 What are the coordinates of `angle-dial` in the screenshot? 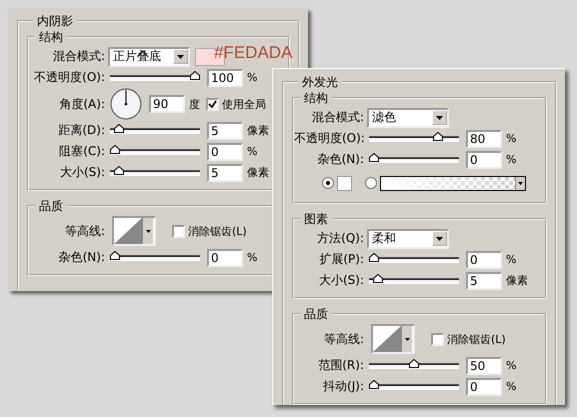 It's located at (126, 104).